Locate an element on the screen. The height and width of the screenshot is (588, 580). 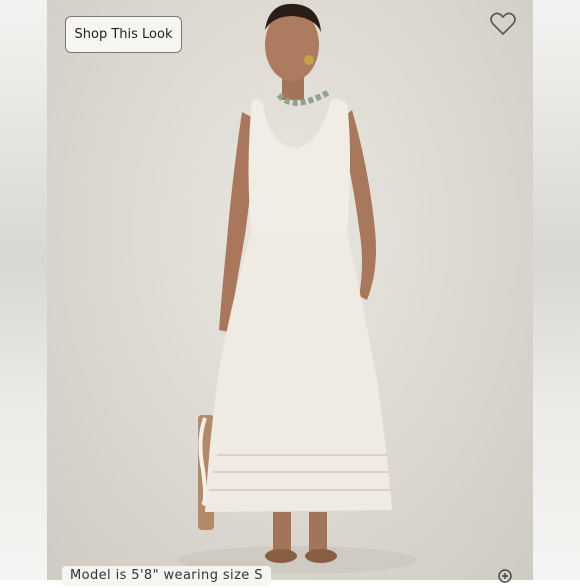
right-backdrop is located at coordinates (556, 290).